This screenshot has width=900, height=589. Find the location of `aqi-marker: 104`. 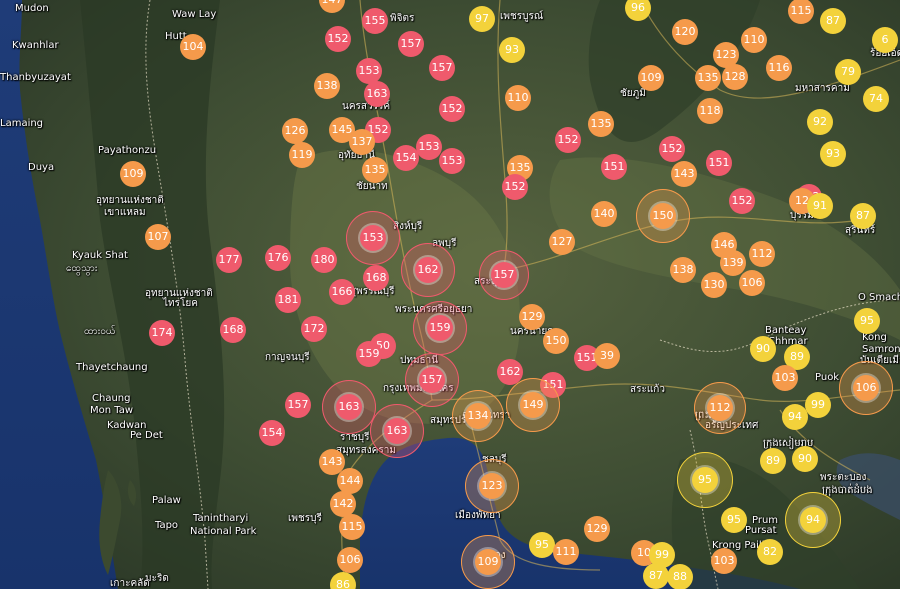

aqi-marker: 104 is located at coordinates (193, 47).